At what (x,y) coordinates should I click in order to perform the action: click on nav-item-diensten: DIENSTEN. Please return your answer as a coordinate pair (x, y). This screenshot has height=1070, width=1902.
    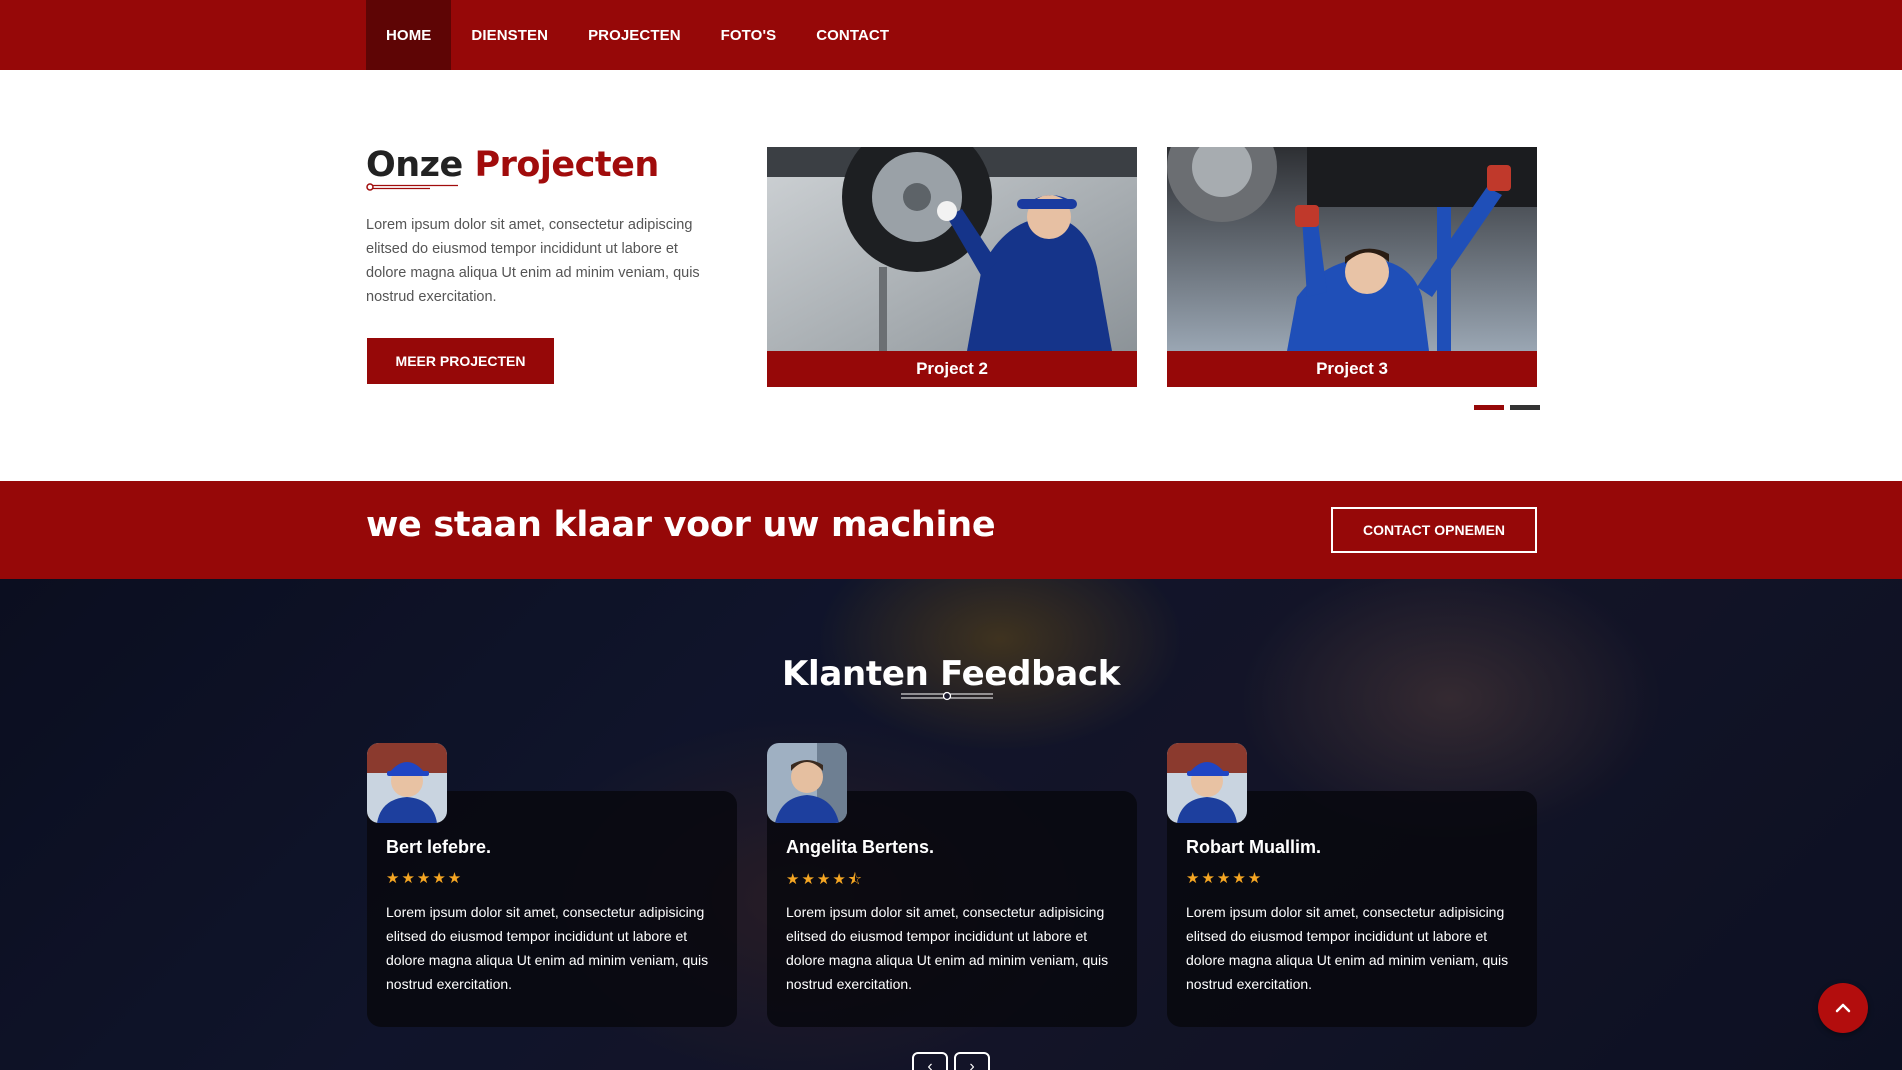
    Looking at the image, I should click on (509, 35).